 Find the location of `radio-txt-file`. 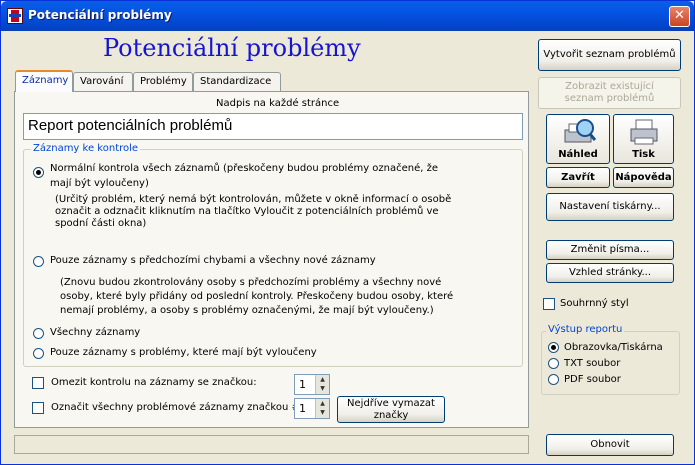

radio-txt-file is located at coordinates (553, 363).